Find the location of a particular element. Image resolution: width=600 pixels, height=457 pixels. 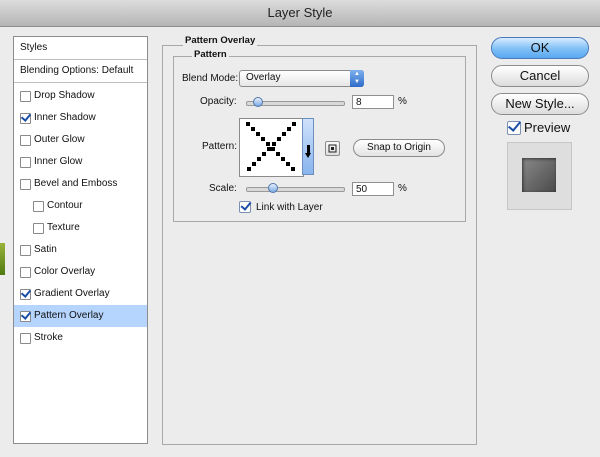

styles-item-bevel-and-emboss: Bevel and Emboss is located at coordinates (80, 184).